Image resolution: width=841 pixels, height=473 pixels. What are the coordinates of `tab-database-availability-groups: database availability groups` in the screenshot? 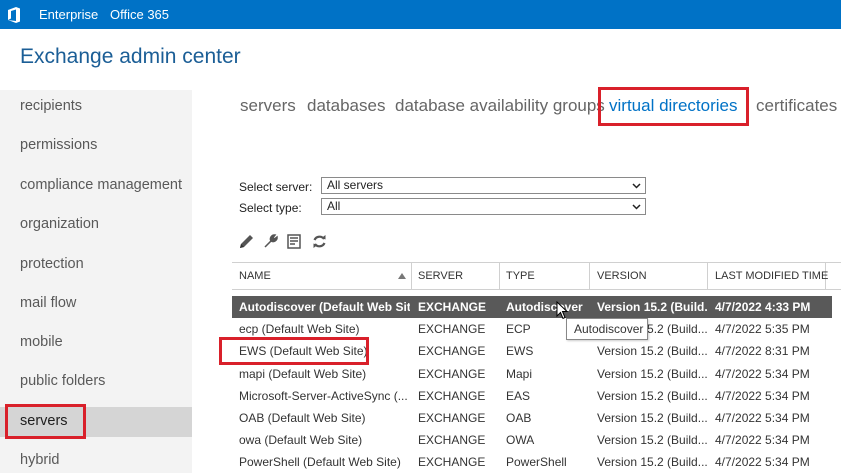 It's located at (500, 106).